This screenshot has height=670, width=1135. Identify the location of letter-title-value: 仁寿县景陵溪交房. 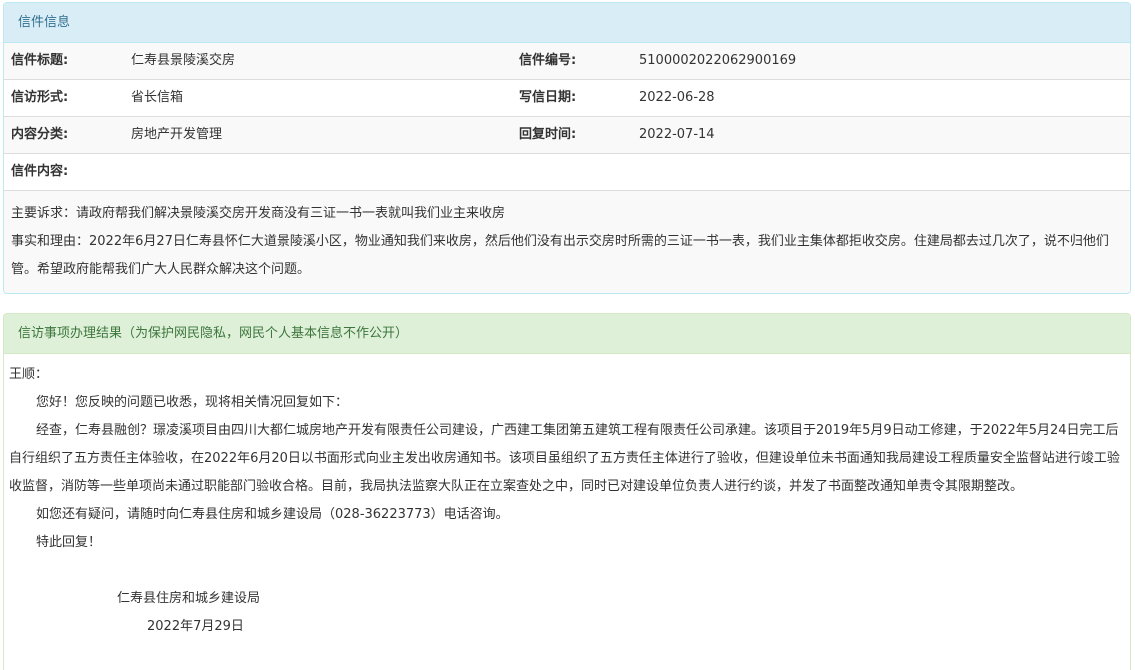
(183, 60).